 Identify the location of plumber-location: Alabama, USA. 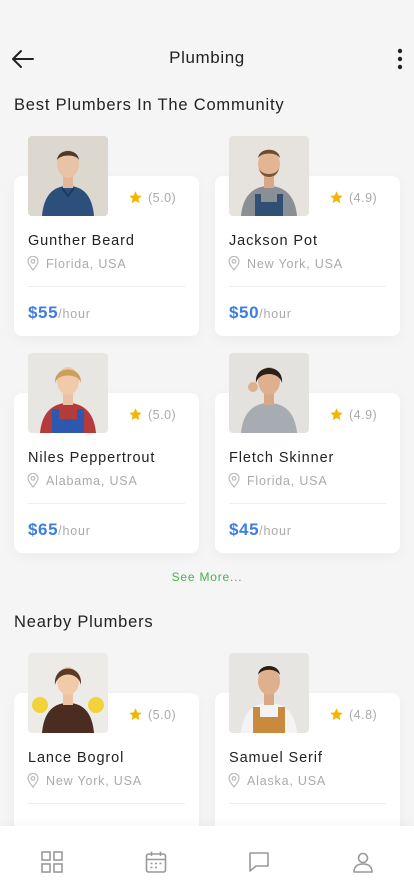
(82, 480).